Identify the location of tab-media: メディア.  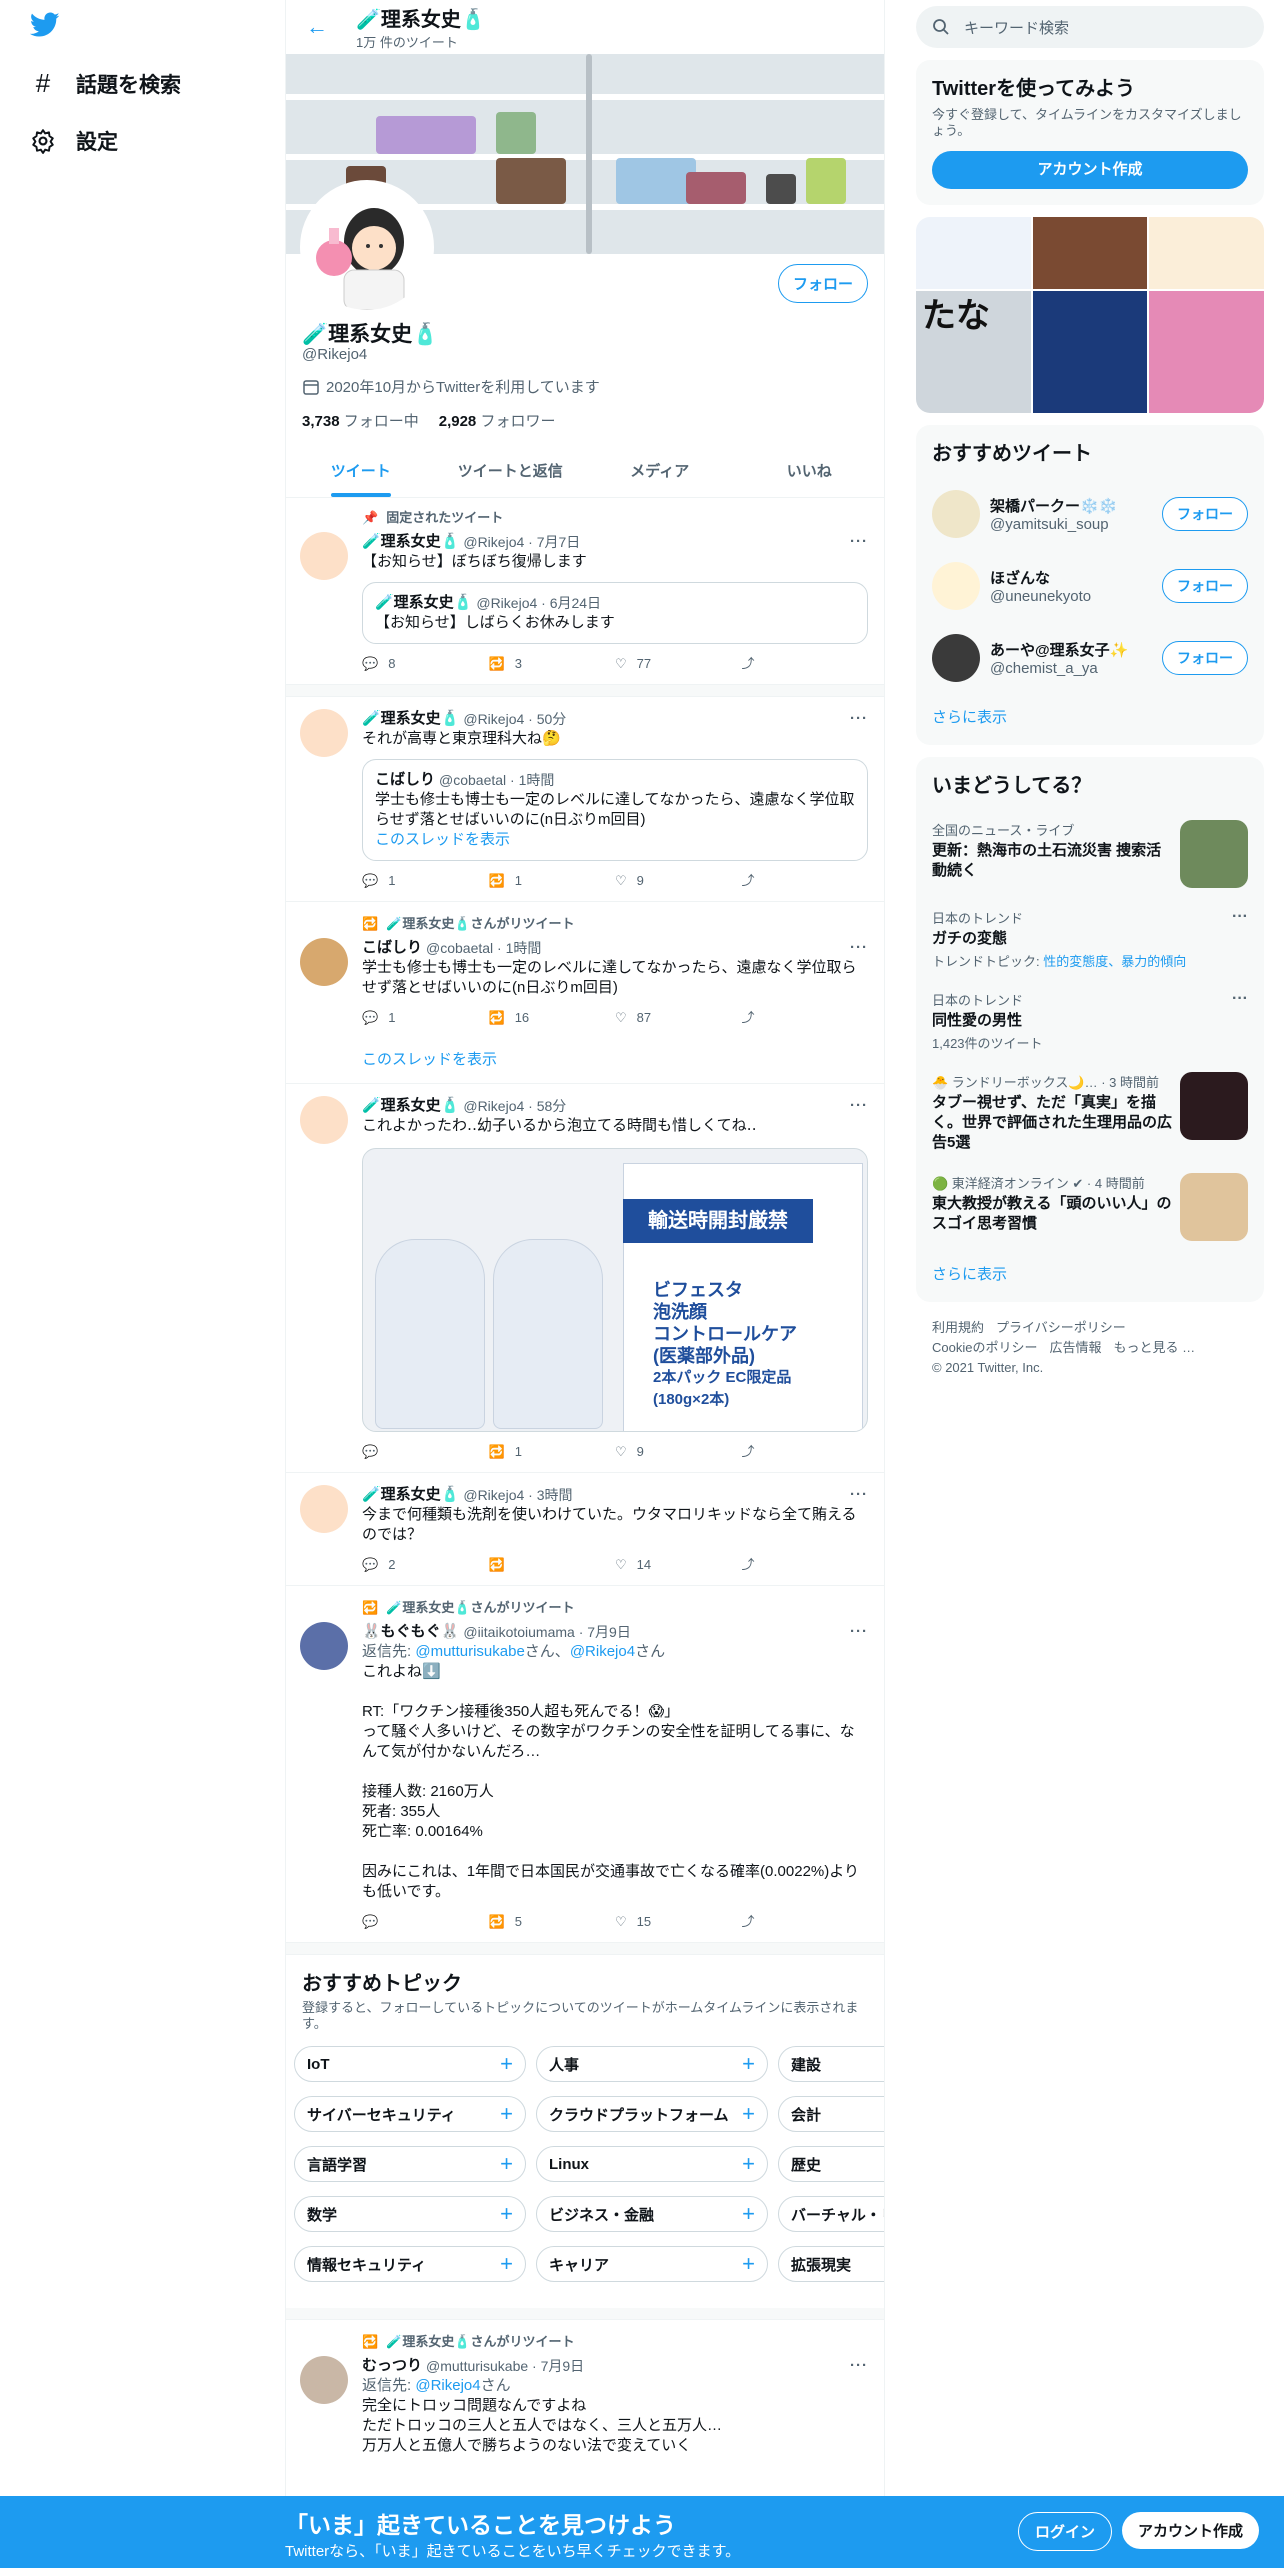
(660, 470).